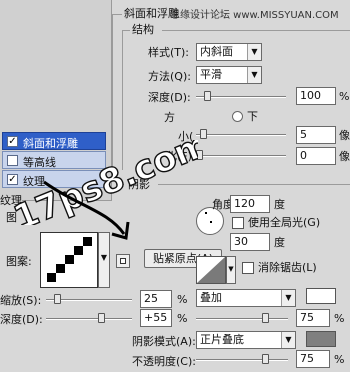 The width and height of the screenshot is (350, 372). What do you see at coordinates (229, 75) in the screenshot?
I see `technique-select: 平滑 ▼` at bounding box center [229, 75].